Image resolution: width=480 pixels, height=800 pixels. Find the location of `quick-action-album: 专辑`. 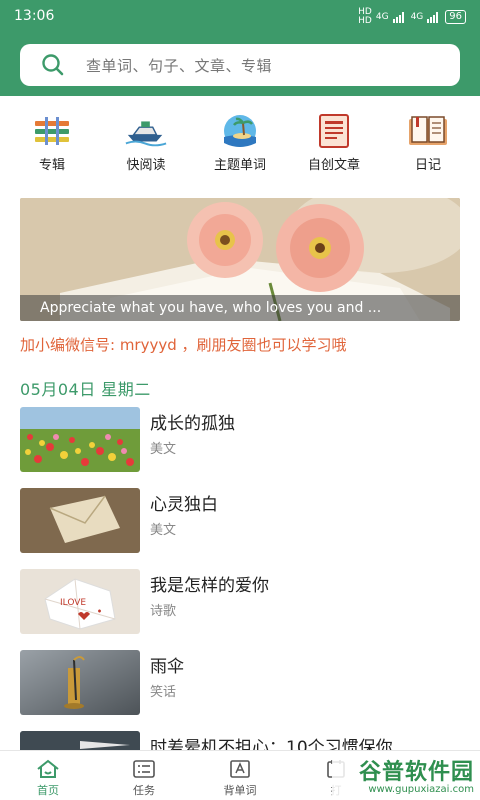

quick-action-album: 专辑 is located at coordinates (52, 146).